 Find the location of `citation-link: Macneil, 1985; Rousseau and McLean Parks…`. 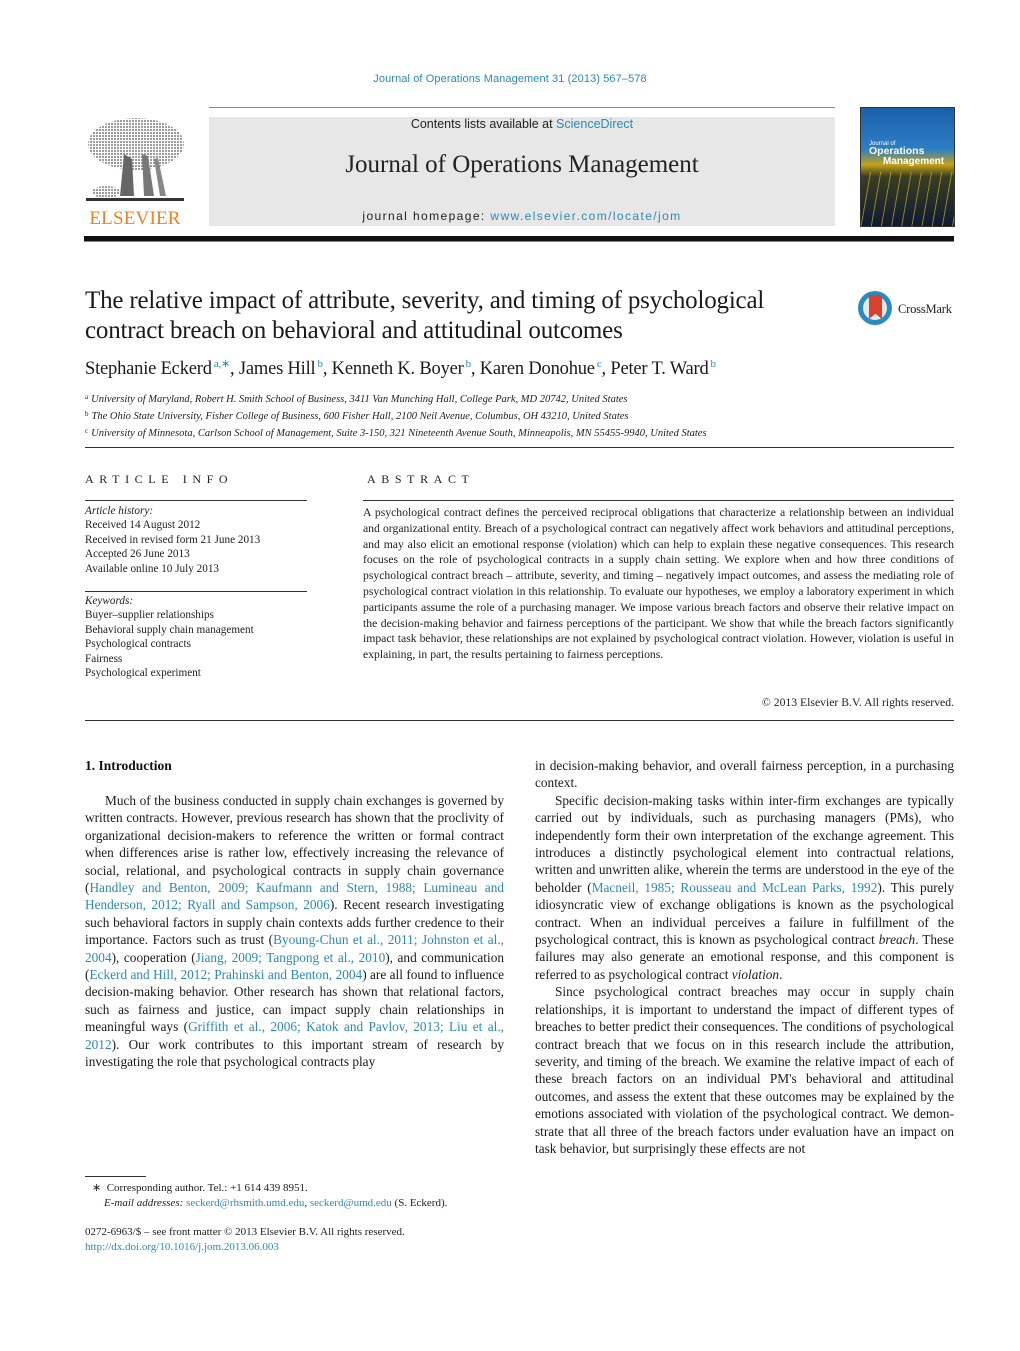

citation-link: Macneil, 1985; Rousseau and McLean Parks… is located at coordinates (735, 887).